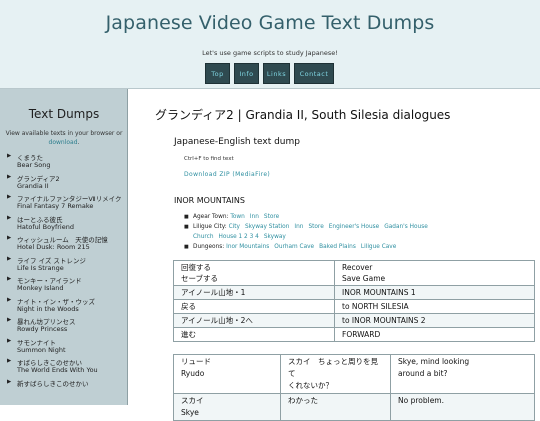  Describe the element at coordinates (434, 306) in the screenshot. I see `table-cell-en: to NORTH SILESIA` at that location.